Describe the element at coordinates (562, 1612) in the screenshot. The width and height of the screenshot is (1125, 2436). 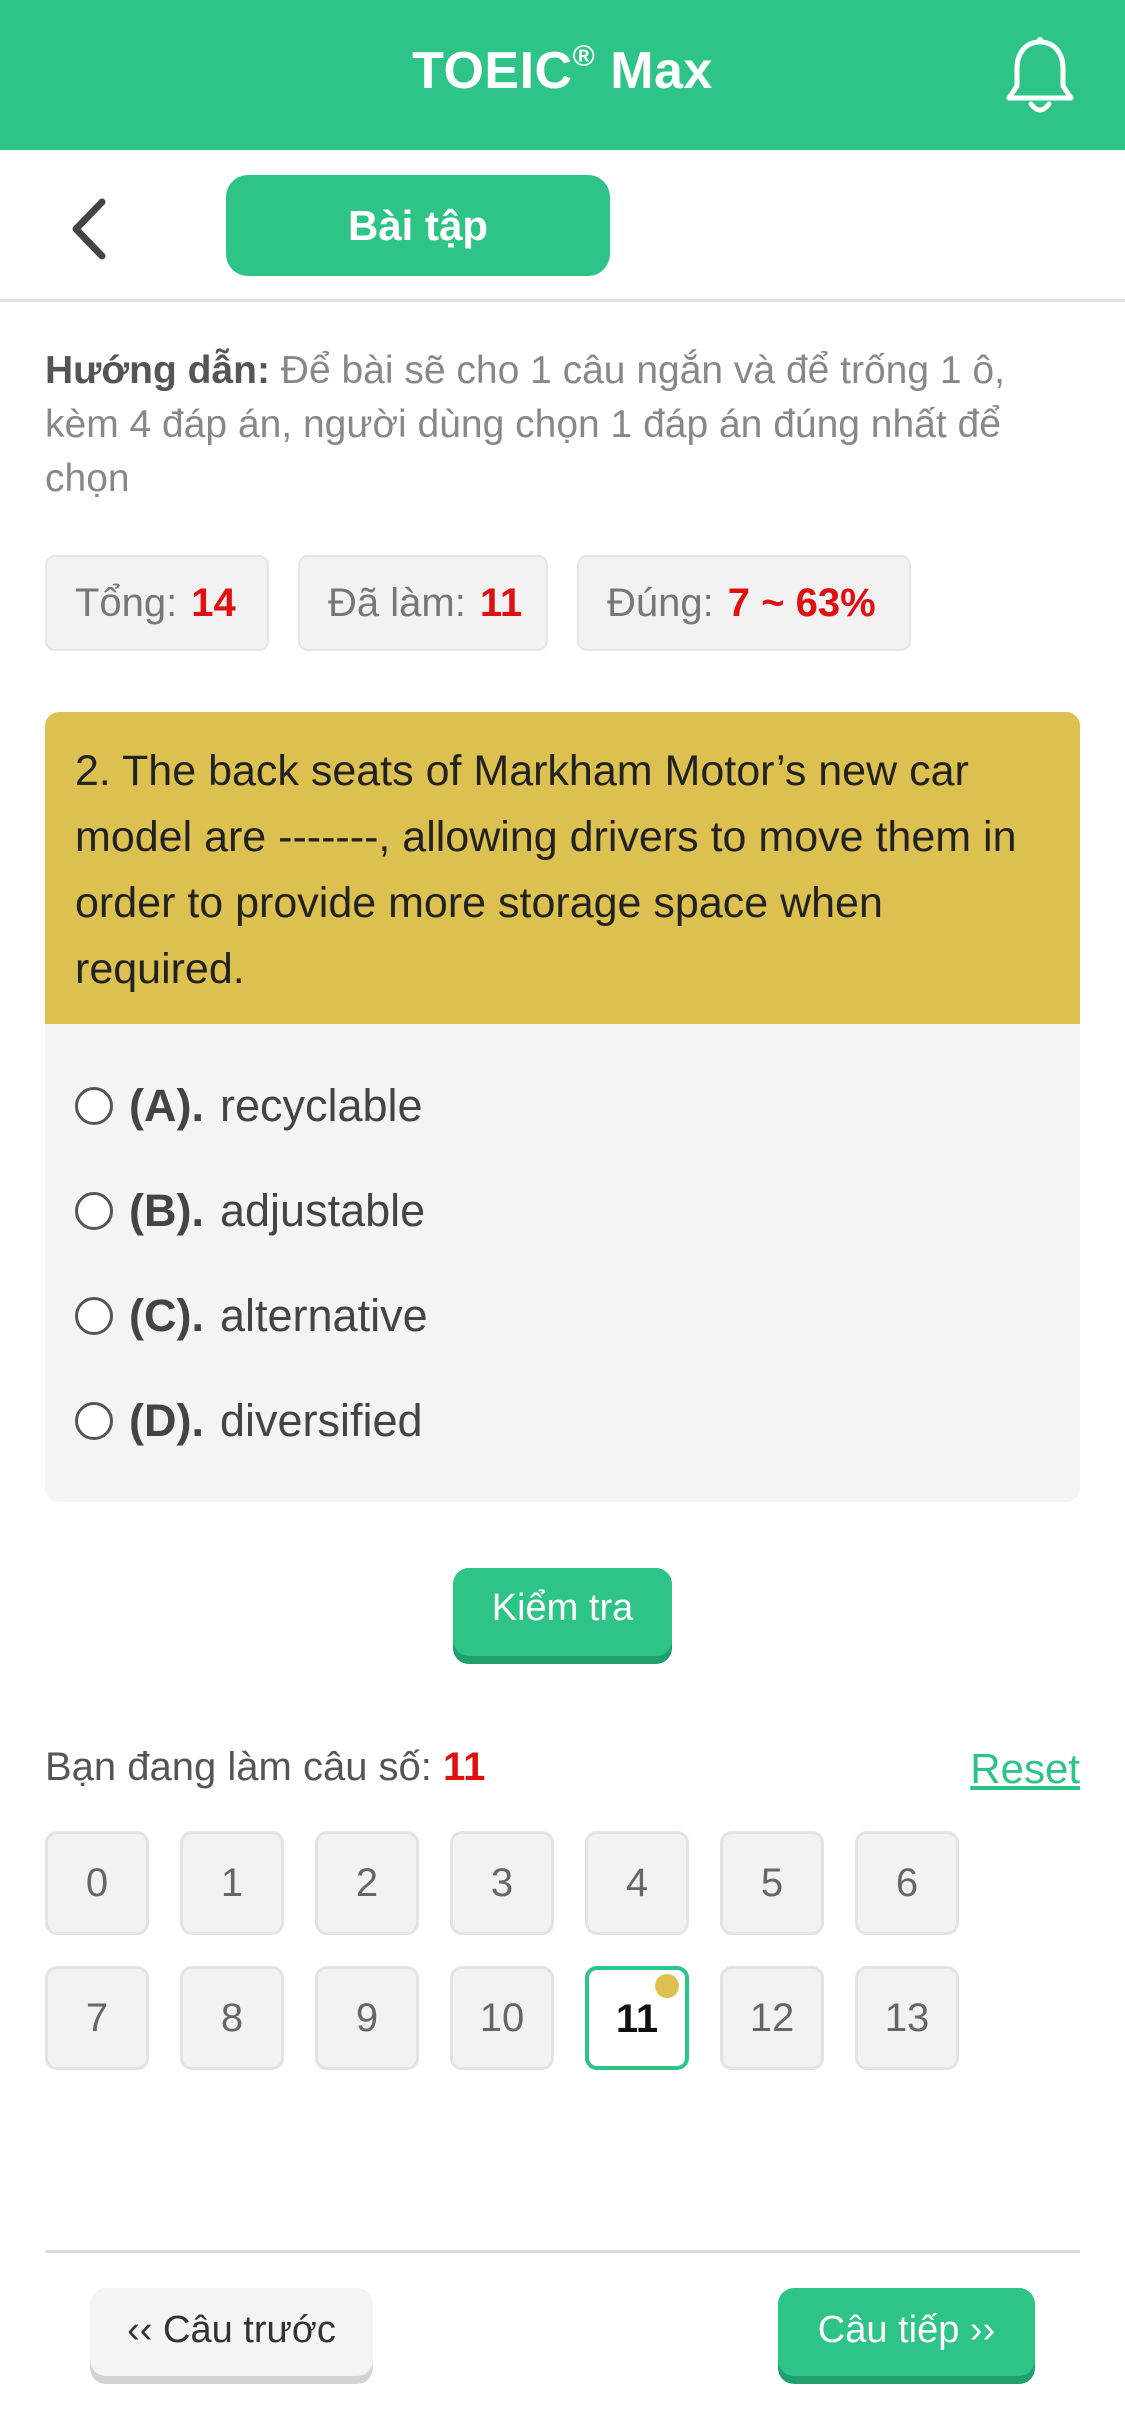
I see `check-button: Kiểm tra` at that location.